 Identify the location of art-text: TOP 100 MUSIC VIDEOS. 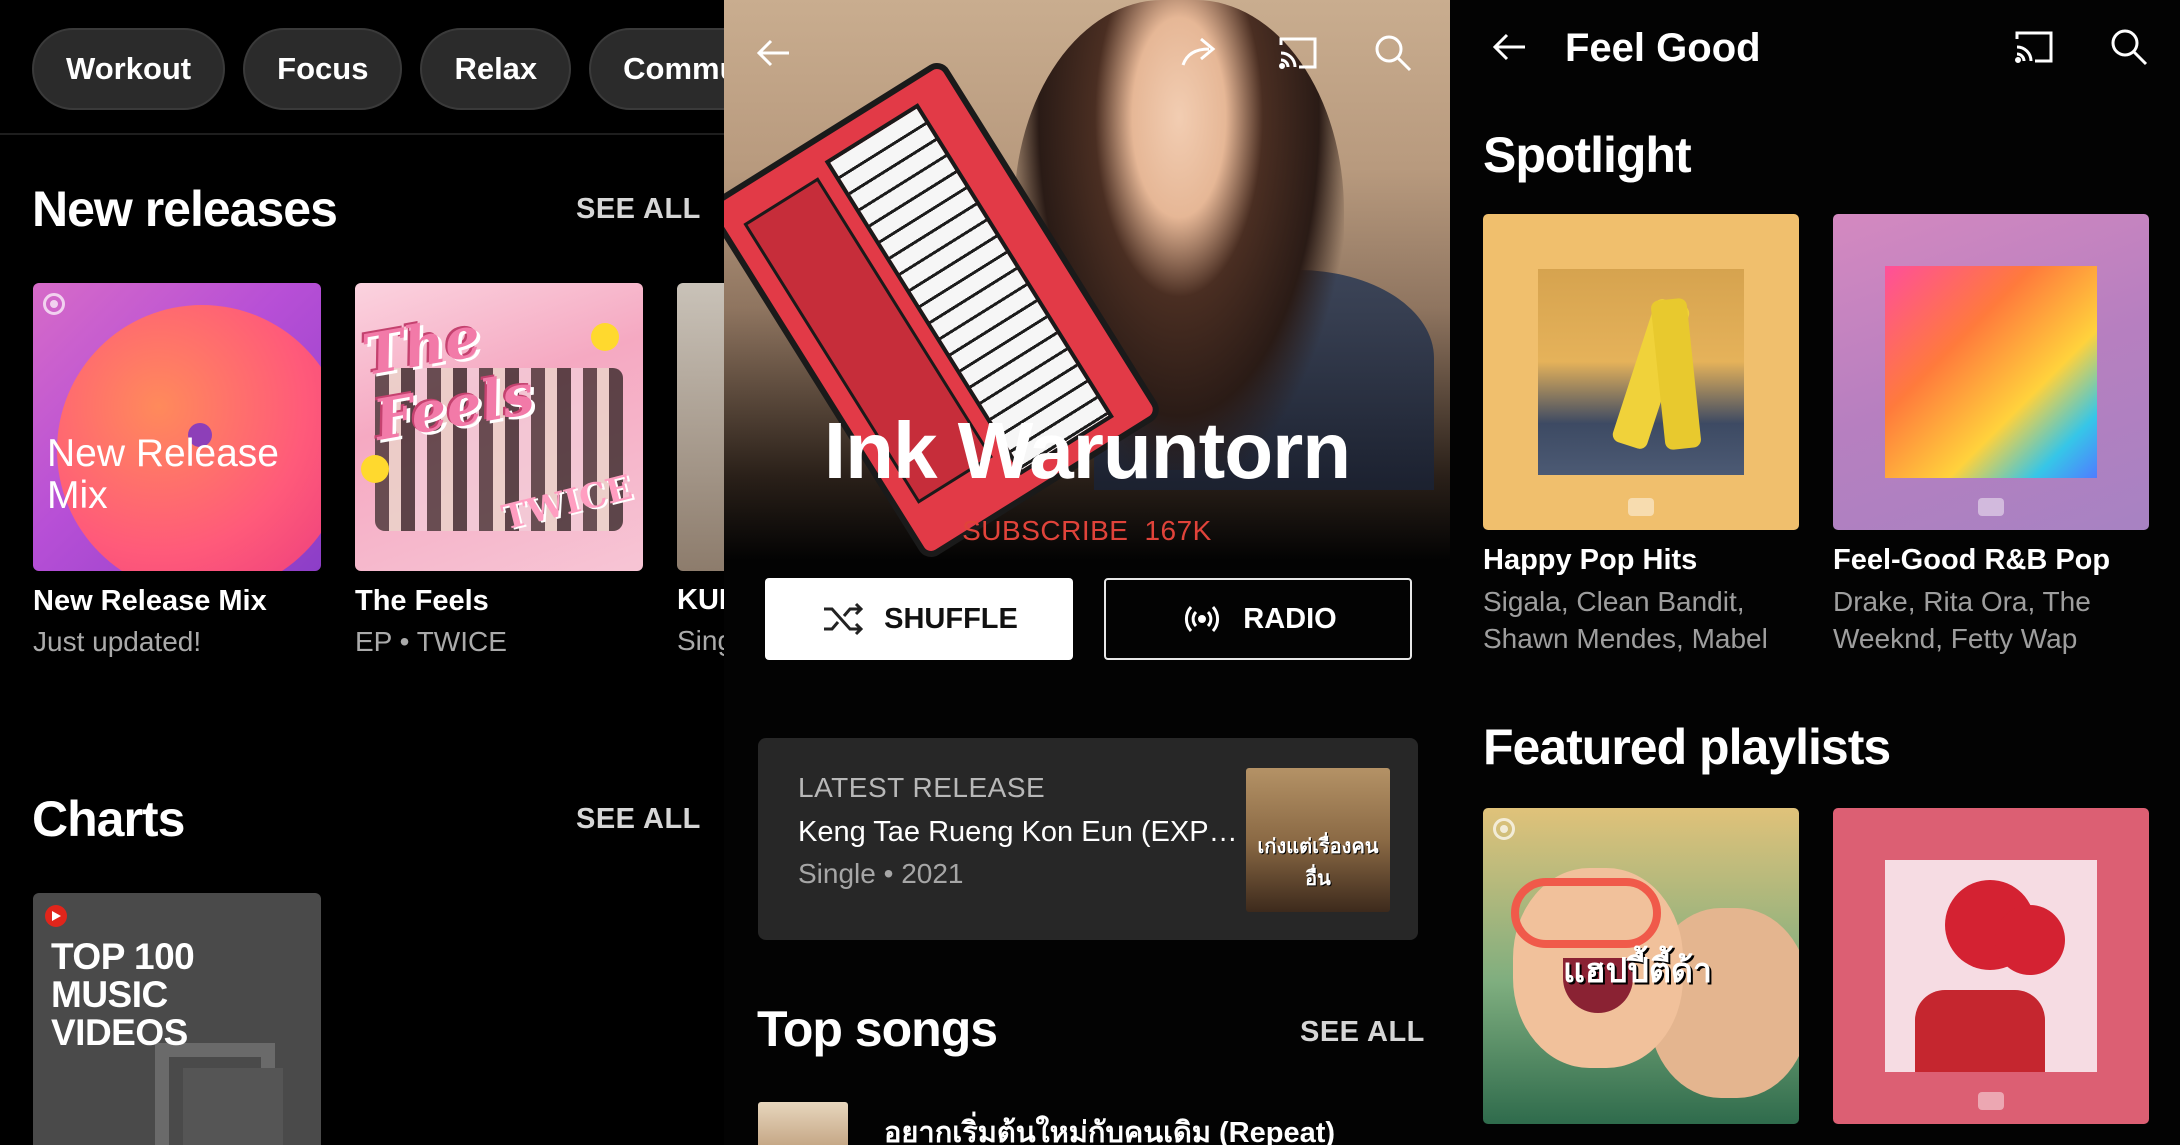
(123, 994).